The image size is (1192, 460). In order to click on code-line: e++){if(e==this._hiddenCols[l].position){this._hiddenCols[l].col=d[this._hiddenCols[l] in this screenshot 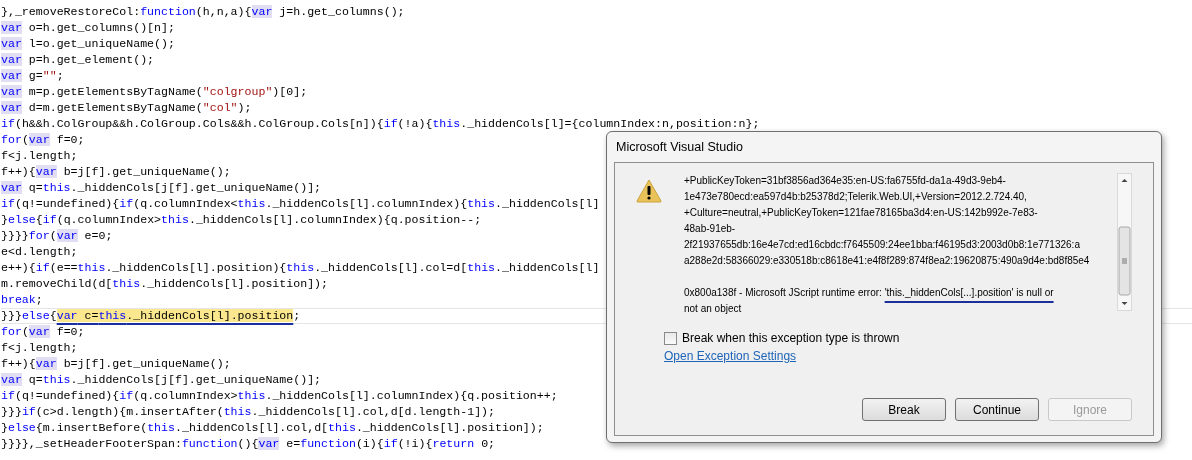, I will do `click(300, 268)`.